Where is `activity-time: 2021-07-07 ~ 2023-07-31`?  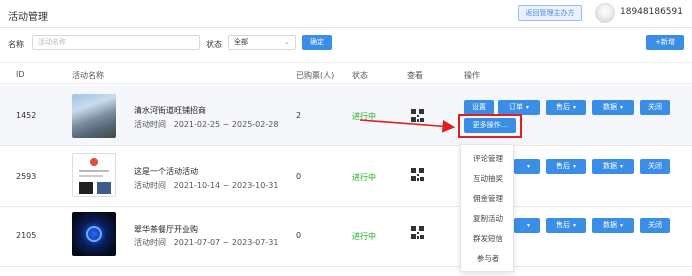
activity-time: 2021-07-07 ~ 2023-07-31 is located at coordinates (226, 242).